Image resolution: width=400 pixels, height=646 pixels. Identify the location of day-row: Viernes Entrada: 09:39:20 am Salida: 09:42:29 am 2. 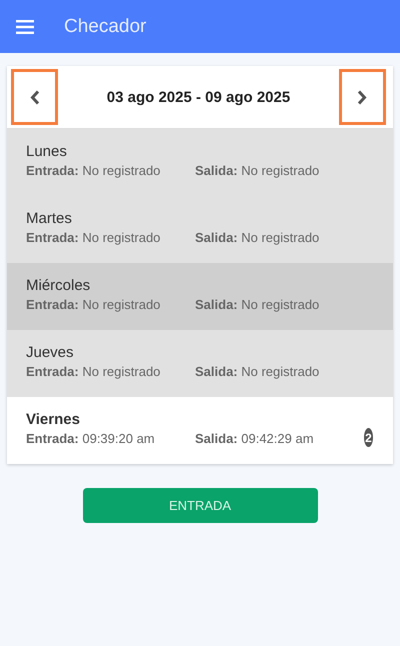
(200, 430).